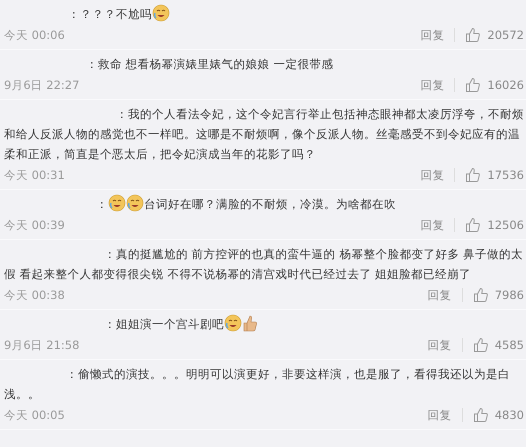 The width and height of the screenshot is (526, 447). Describe the element at coordinates (210, 64) in the screenshot. I see `comment-text: ：救命 想看杨幂演婊里婊气的娘娘 一定很带感` at that location.